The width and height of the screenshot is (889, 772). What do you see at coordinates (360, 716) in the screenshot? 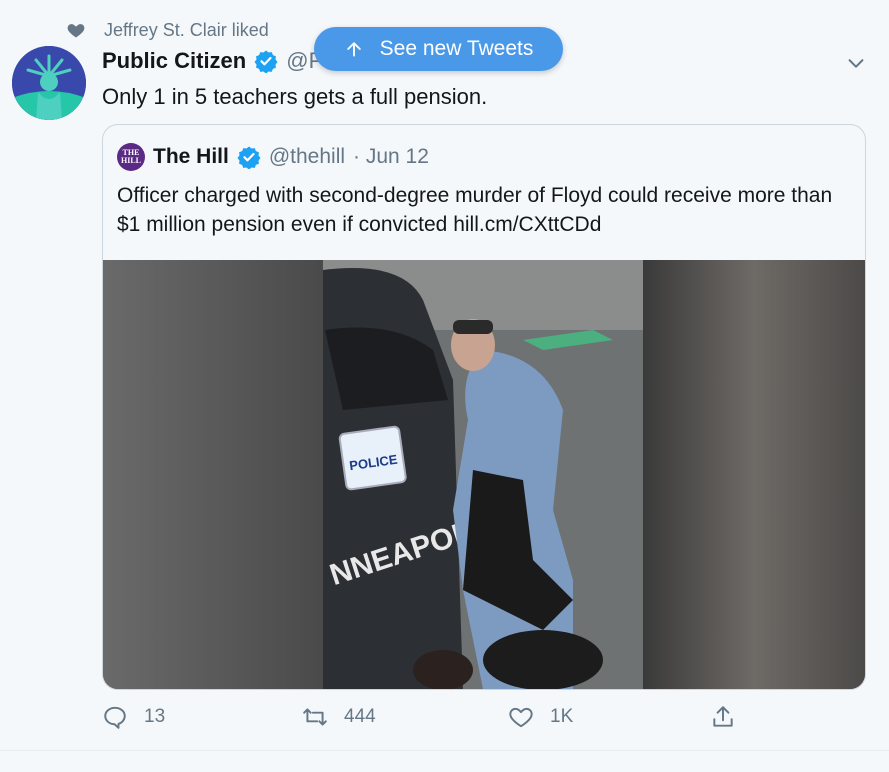
I see `retweet-count: 444` at bounding box center [360, 716].